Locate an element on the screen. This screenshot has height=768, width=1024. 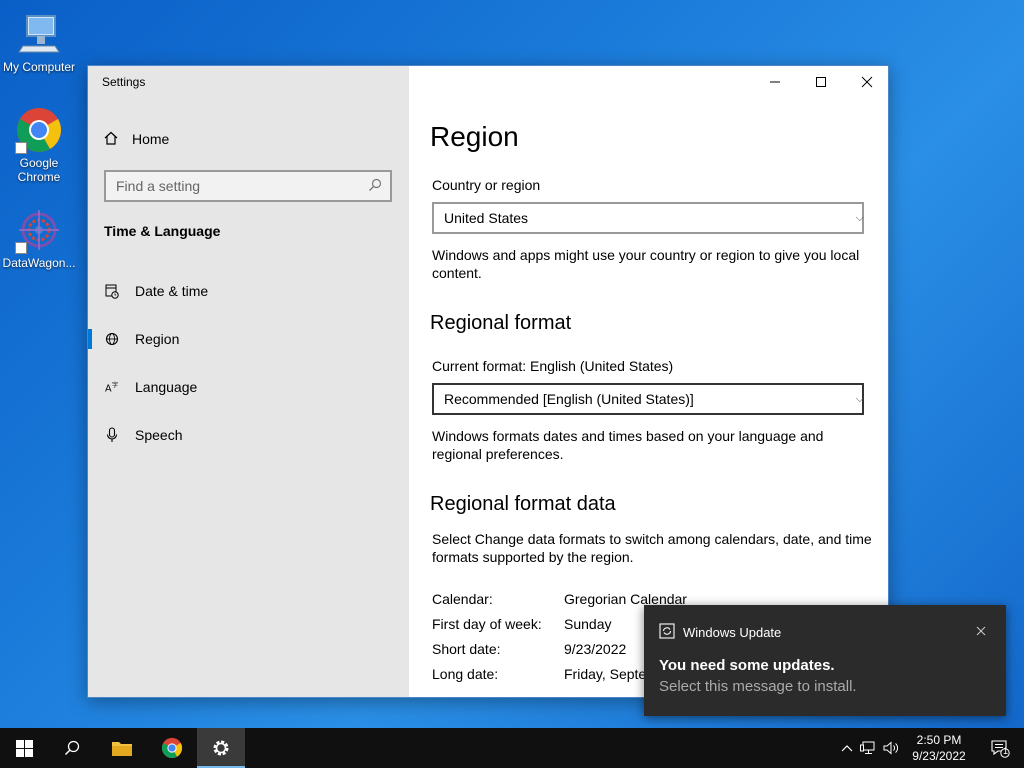
computer-icon is located at coordinates (39, 34).